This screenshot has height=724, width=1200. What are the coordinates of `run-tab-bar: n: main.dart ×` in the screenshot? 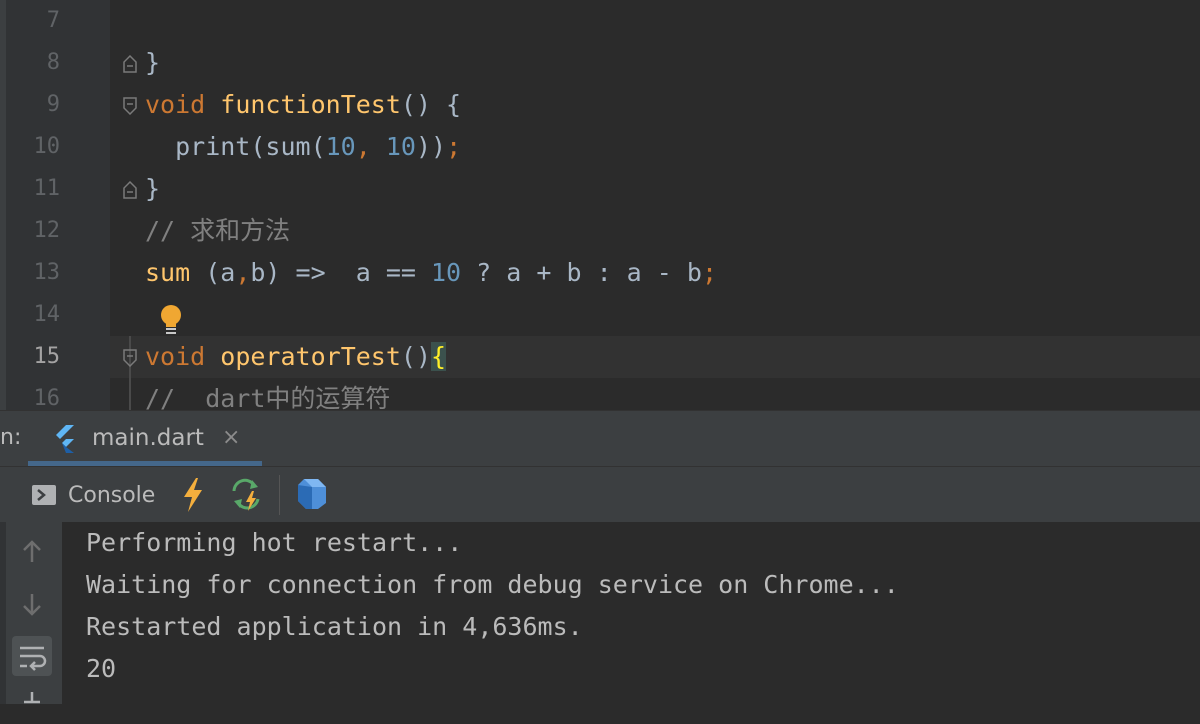 It's located at (600, 438).